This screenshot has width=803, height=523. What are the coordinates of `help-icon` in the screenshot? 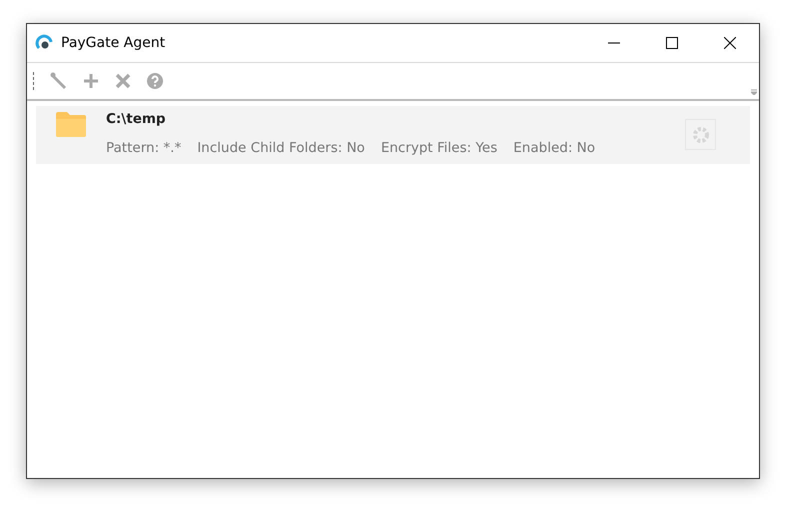 It's located at (155, 81).